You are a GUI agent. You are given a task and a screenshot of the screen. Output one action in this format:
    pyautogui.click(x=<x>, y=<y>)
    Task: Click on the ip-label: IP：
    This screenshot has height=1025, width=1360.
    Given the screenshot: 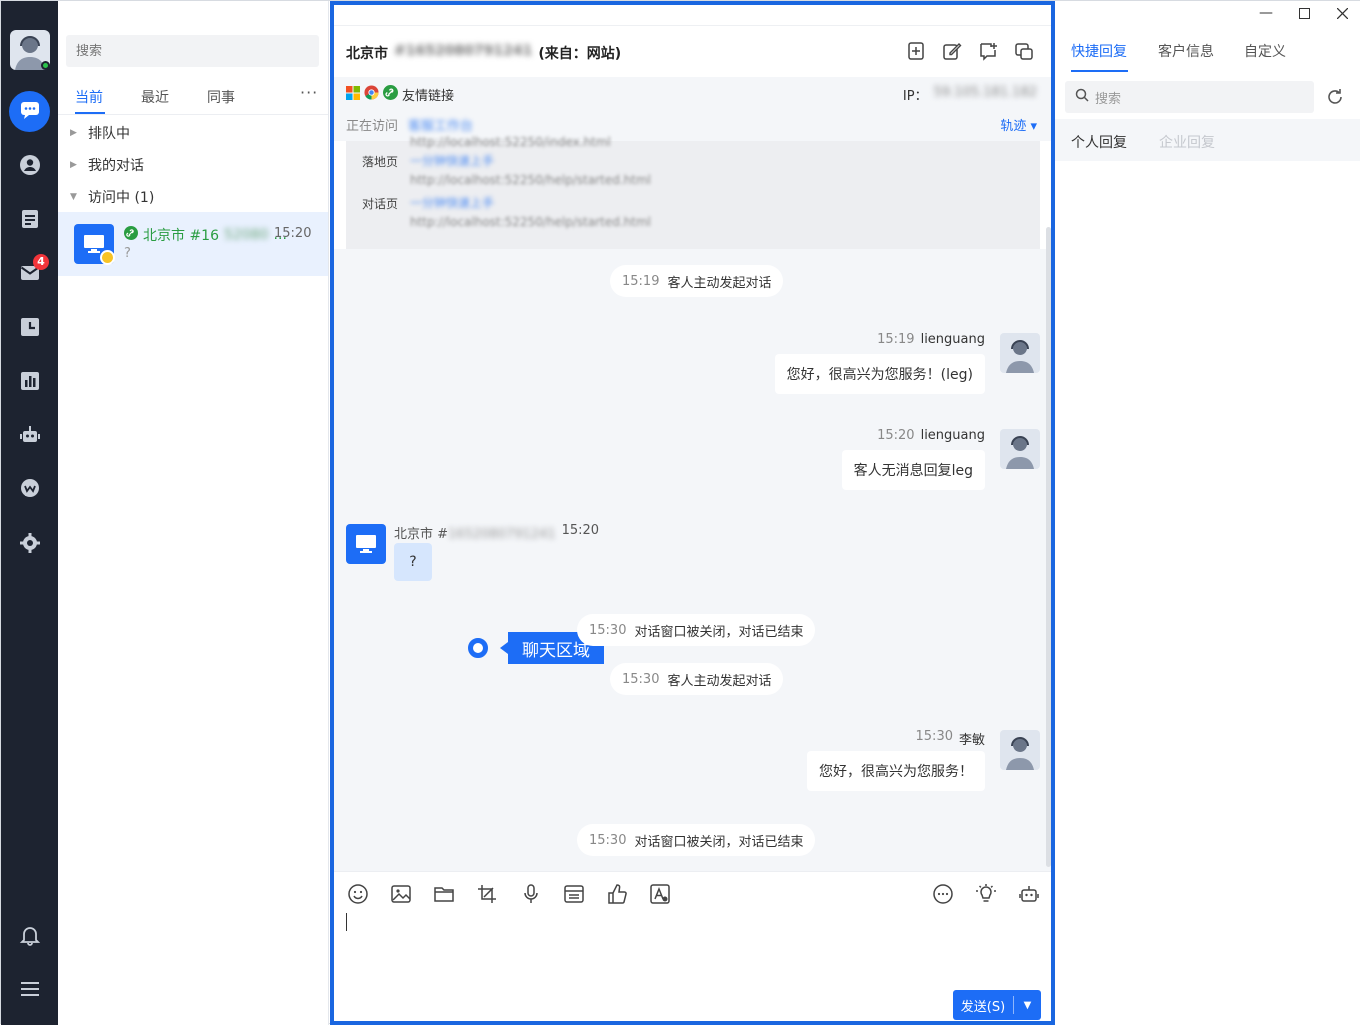 What is the action you would take?
    pyautogui.click(x=915, y=96)
    